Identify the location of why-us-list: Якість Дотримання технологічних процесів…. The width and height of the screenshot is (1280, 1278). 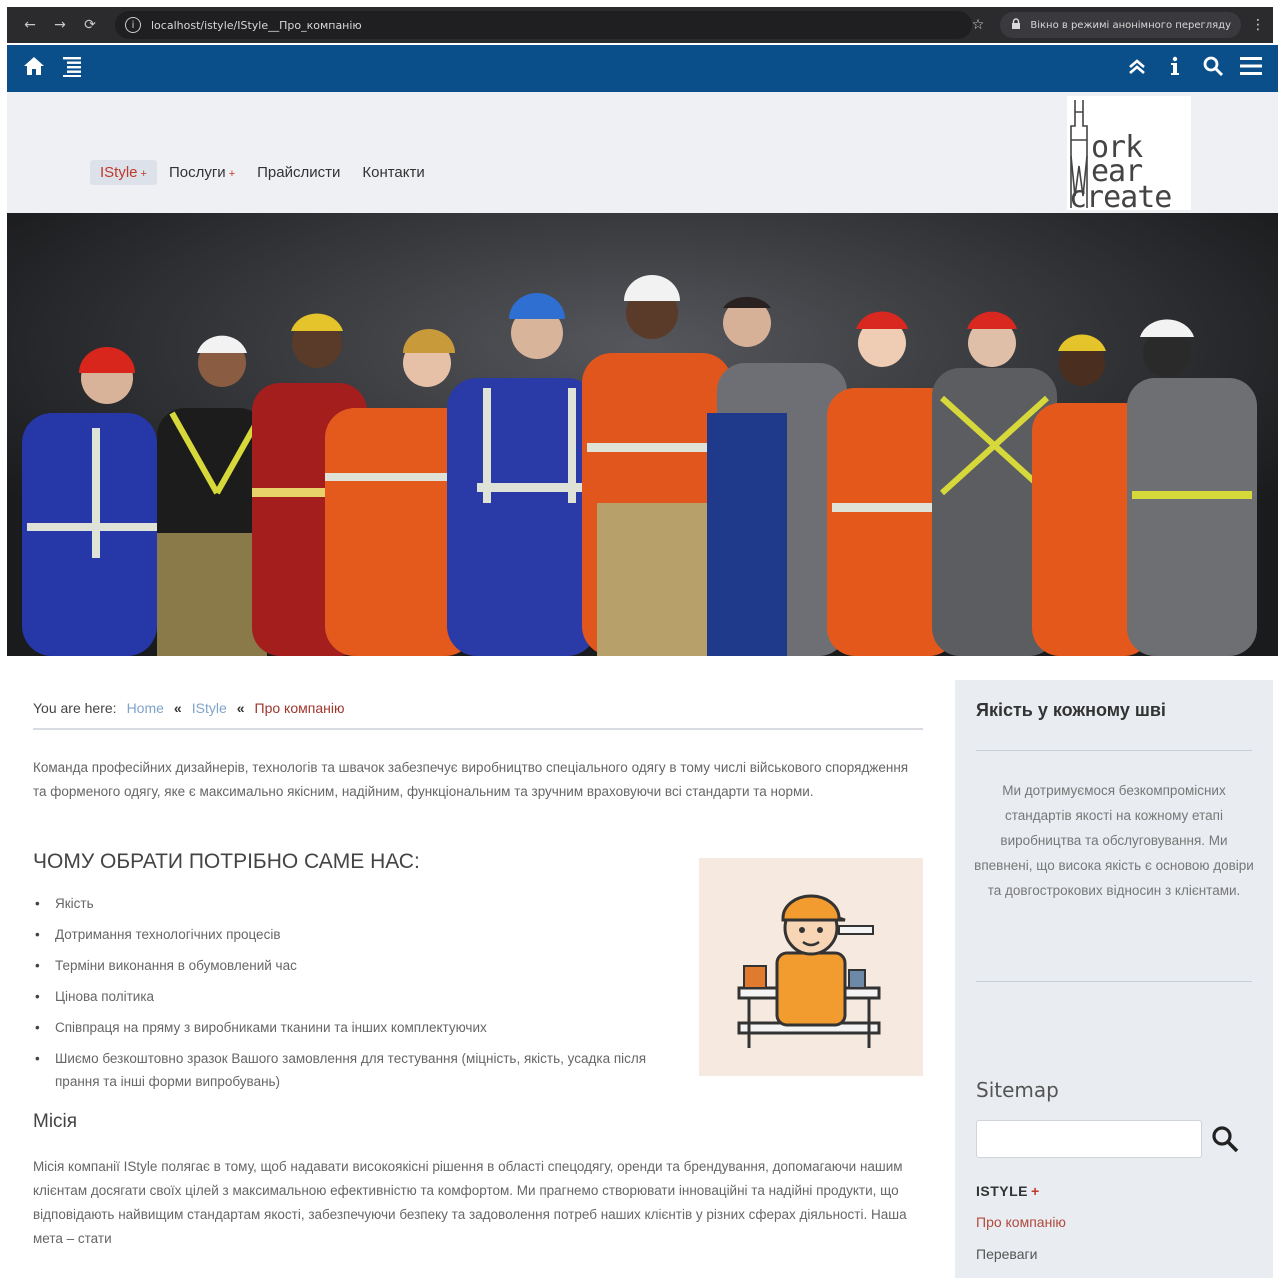
(363, 992).